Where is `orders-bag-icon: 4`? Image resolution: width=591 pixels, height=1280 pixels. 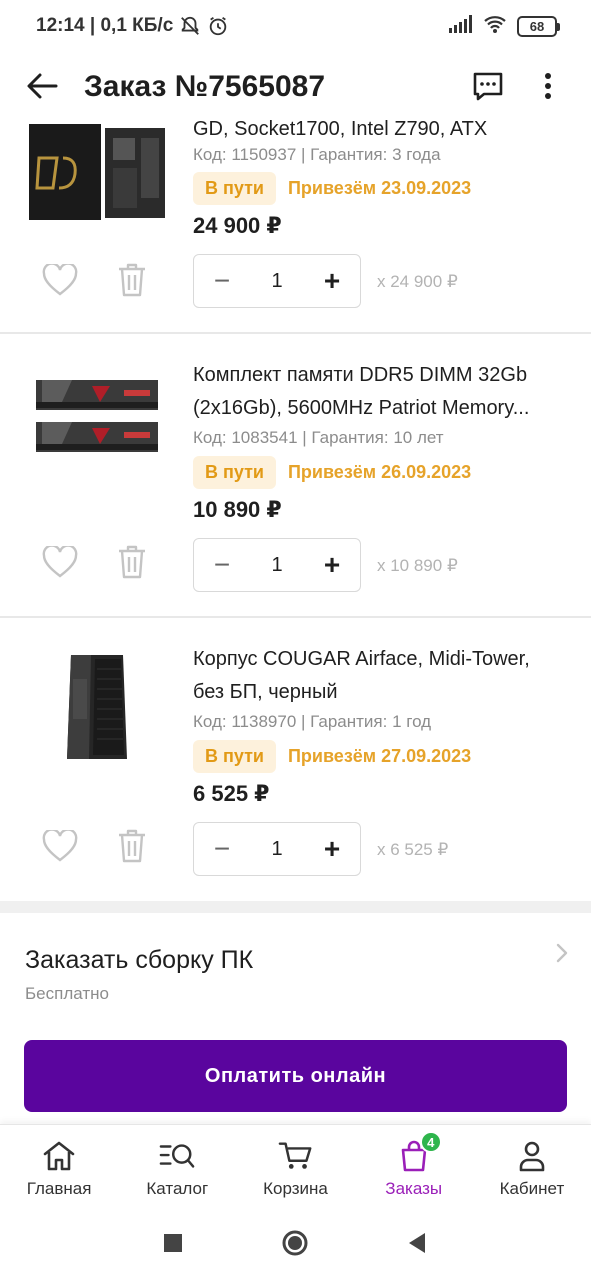
orders-bag-icon: 4 is located at coordinates (419, 1152).